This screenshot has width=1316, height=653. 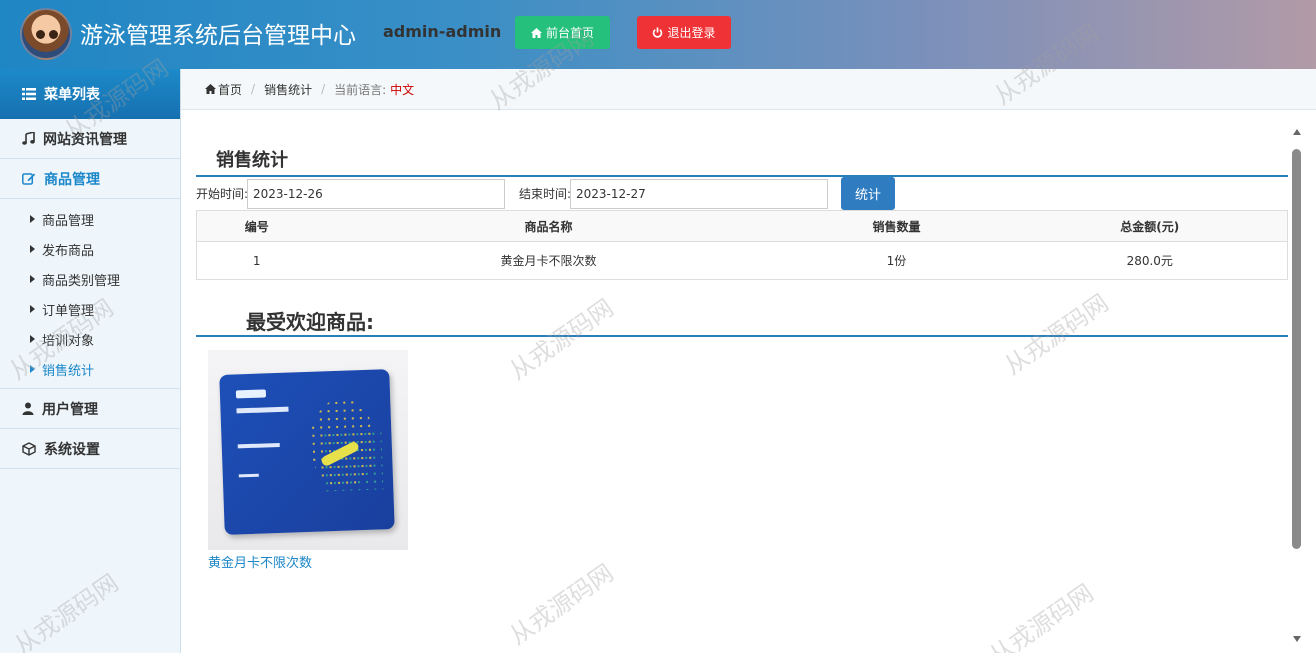 I want to click on sidebar-group-products: 商品管理, so click(x=90, y=179).